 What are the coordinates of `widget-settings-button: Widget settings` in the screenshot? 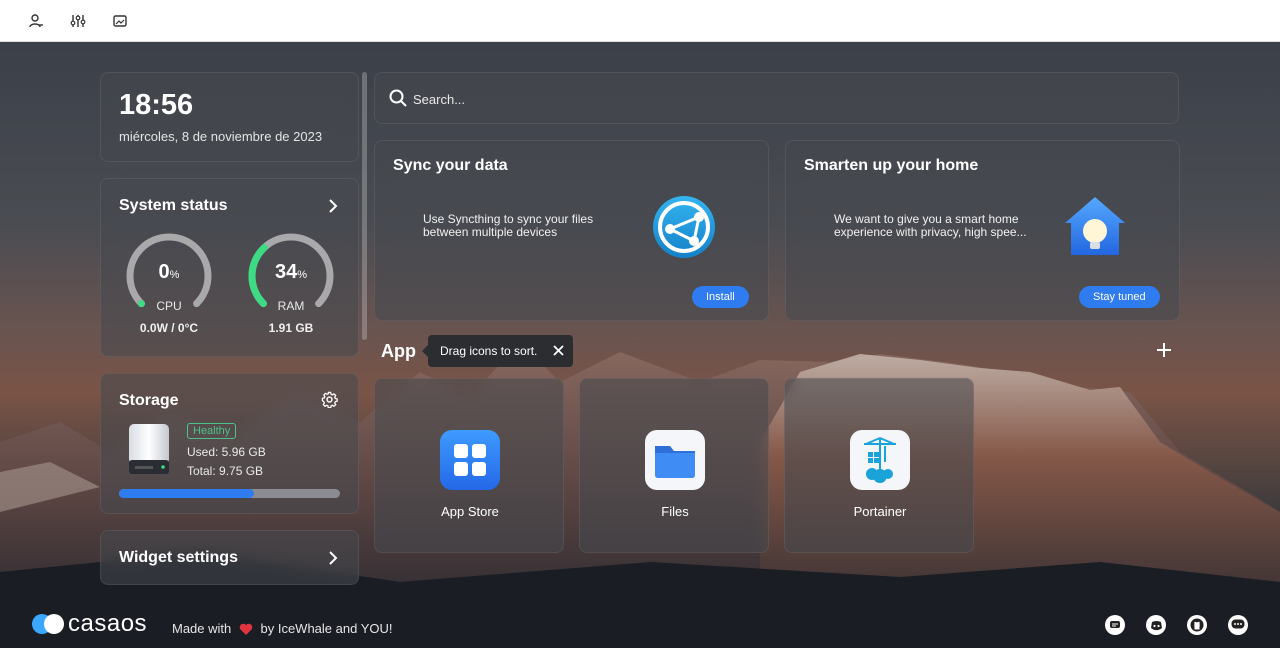 It's located at (229, 557).